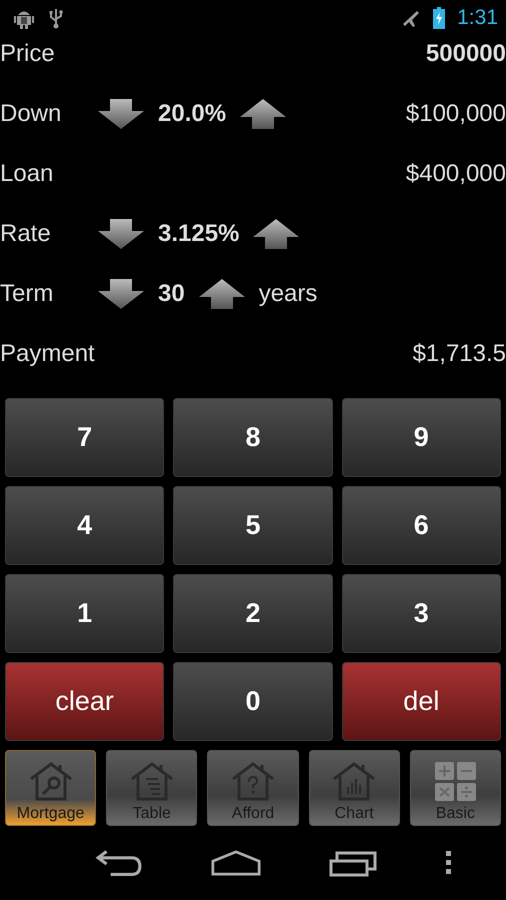 Image resolution: width=506 pixels, height=900 pixels. What do you see at coordinates (353, 863) in the screenshot?
I see `recent-apps-icon` at bounding box center [353, 863].